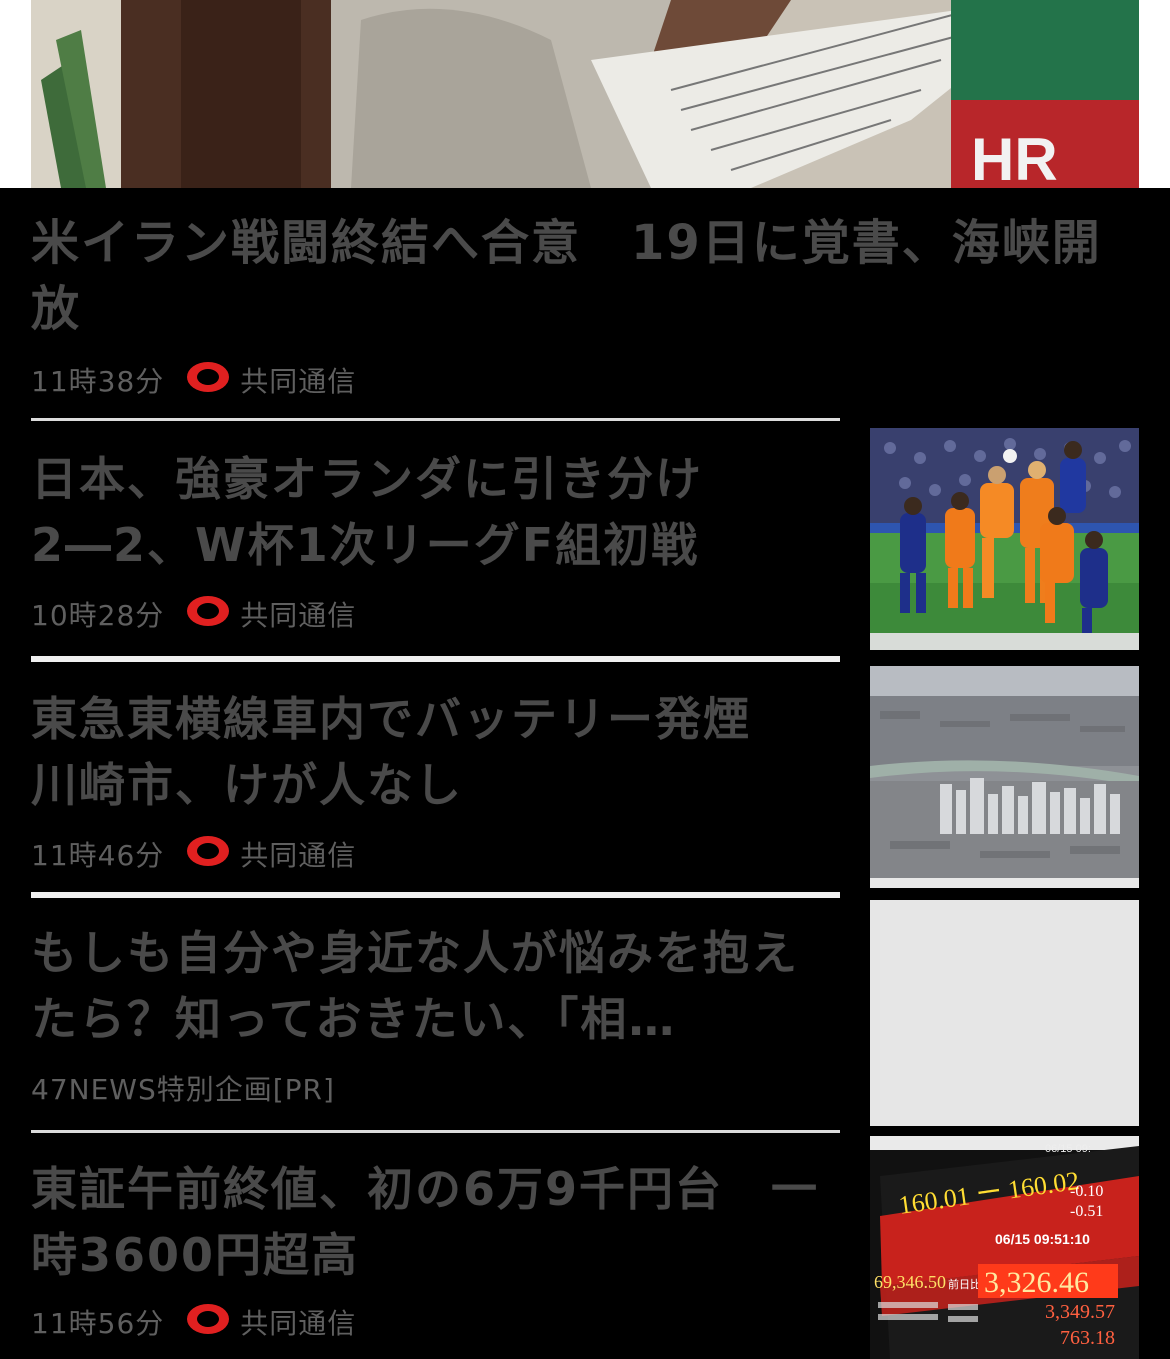 The image size is (1170, 1359). Describe the element at coordinates (98, 1323) in the screenshot. I see `publish-time: 11時56分` at that location.